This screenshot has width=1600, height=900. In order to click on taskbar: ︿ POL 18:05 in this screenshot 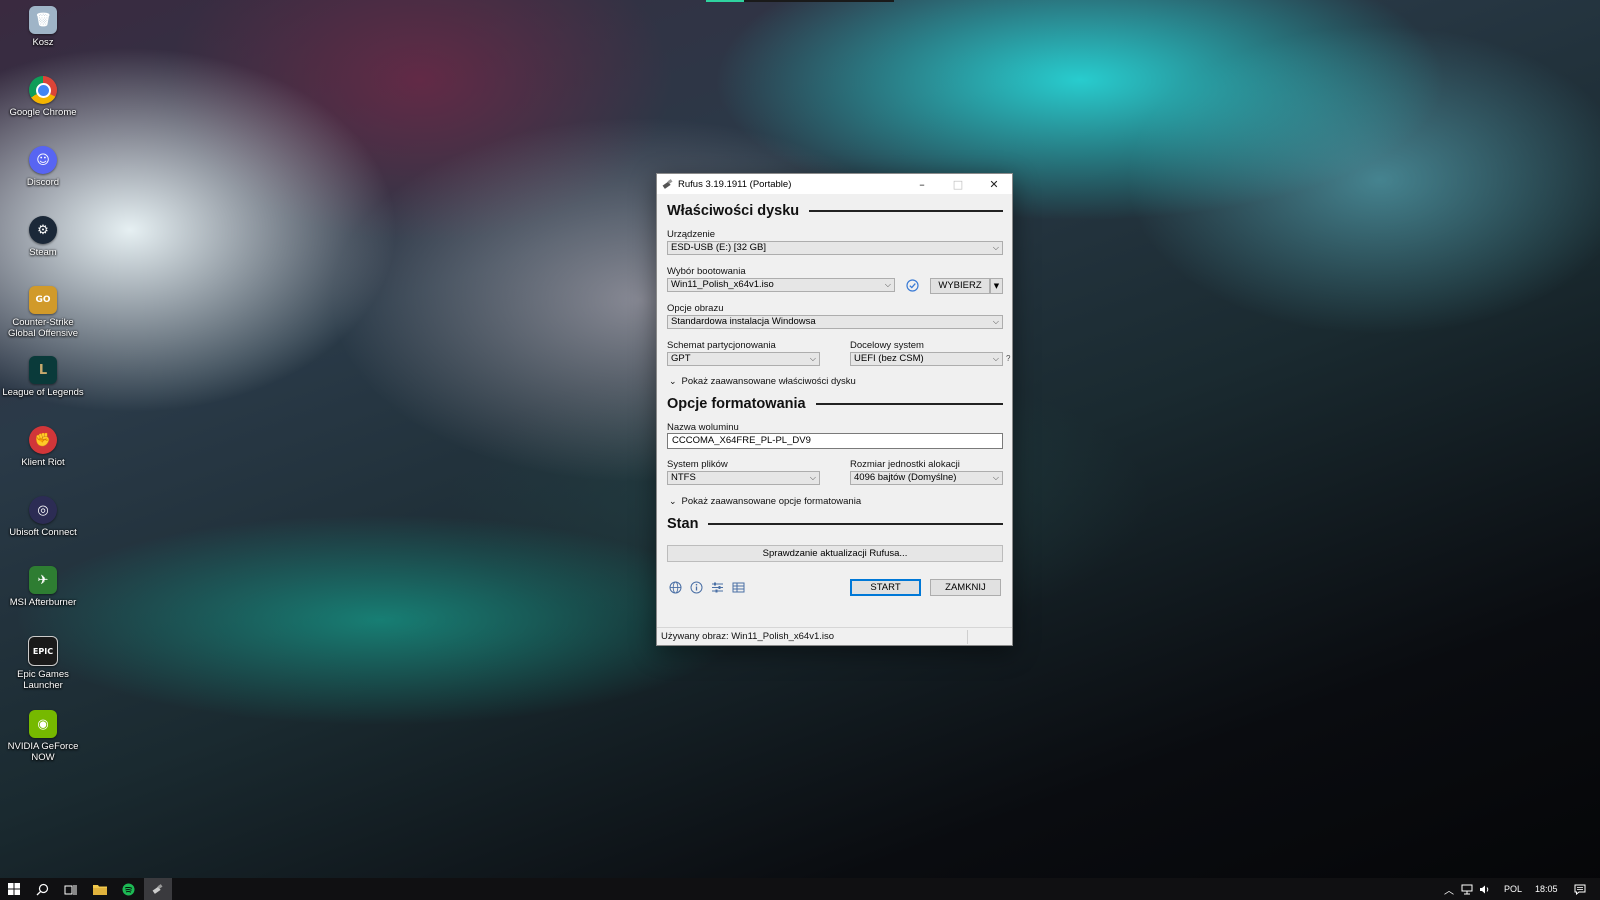, I will do `click(800, 889)`.